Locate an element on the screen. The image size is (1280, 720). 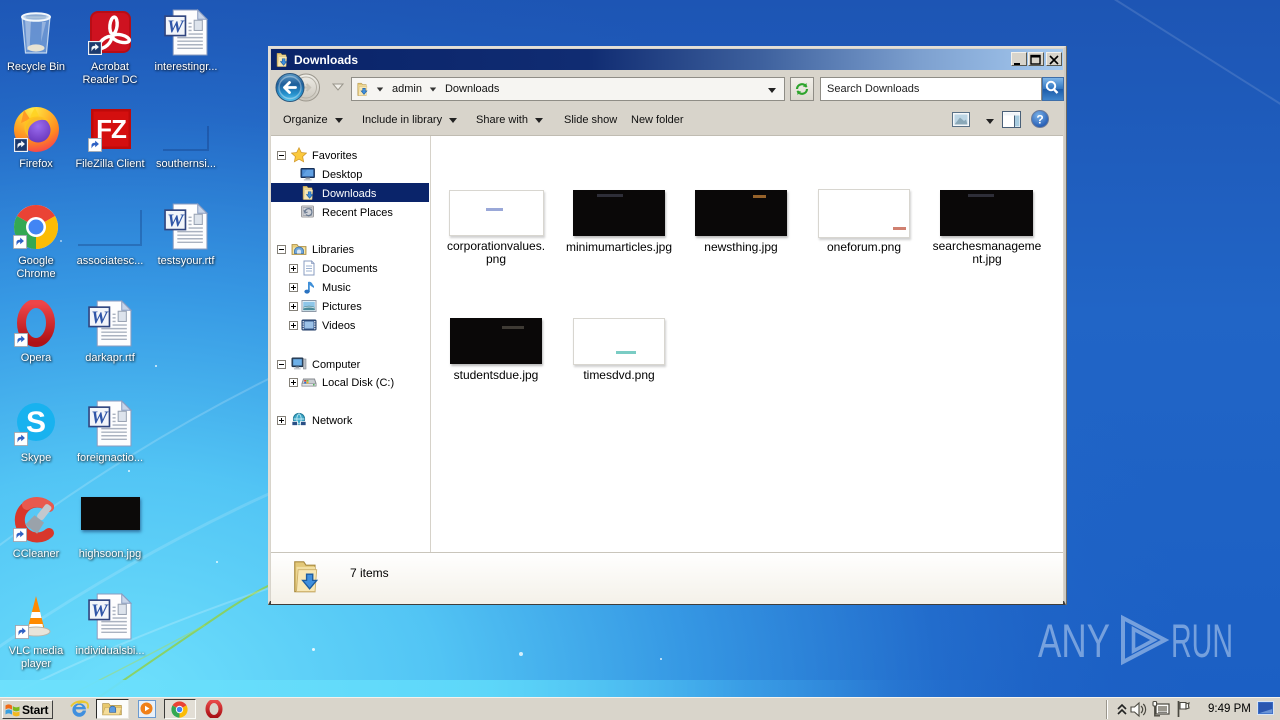
svg-text: ANY is located at coordinates (1074, 640).